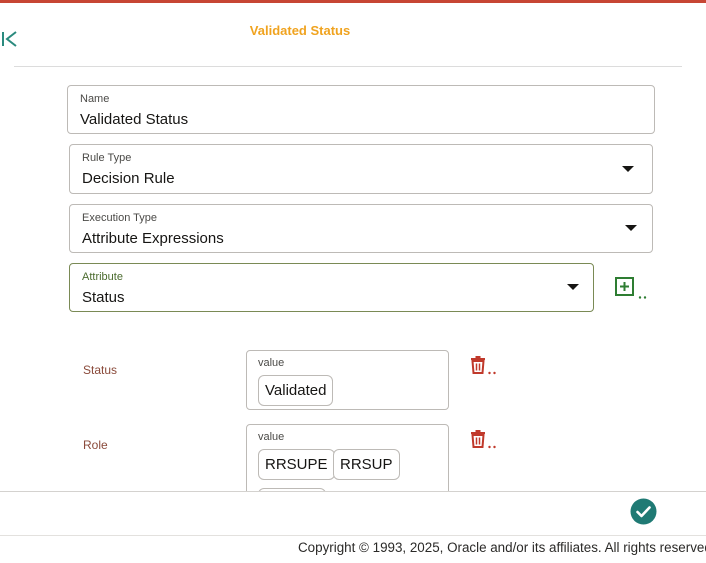 This screenshot has height=563, width=706. I want to click on execution-type-value: Attribute Expressions, so click(153, 238).